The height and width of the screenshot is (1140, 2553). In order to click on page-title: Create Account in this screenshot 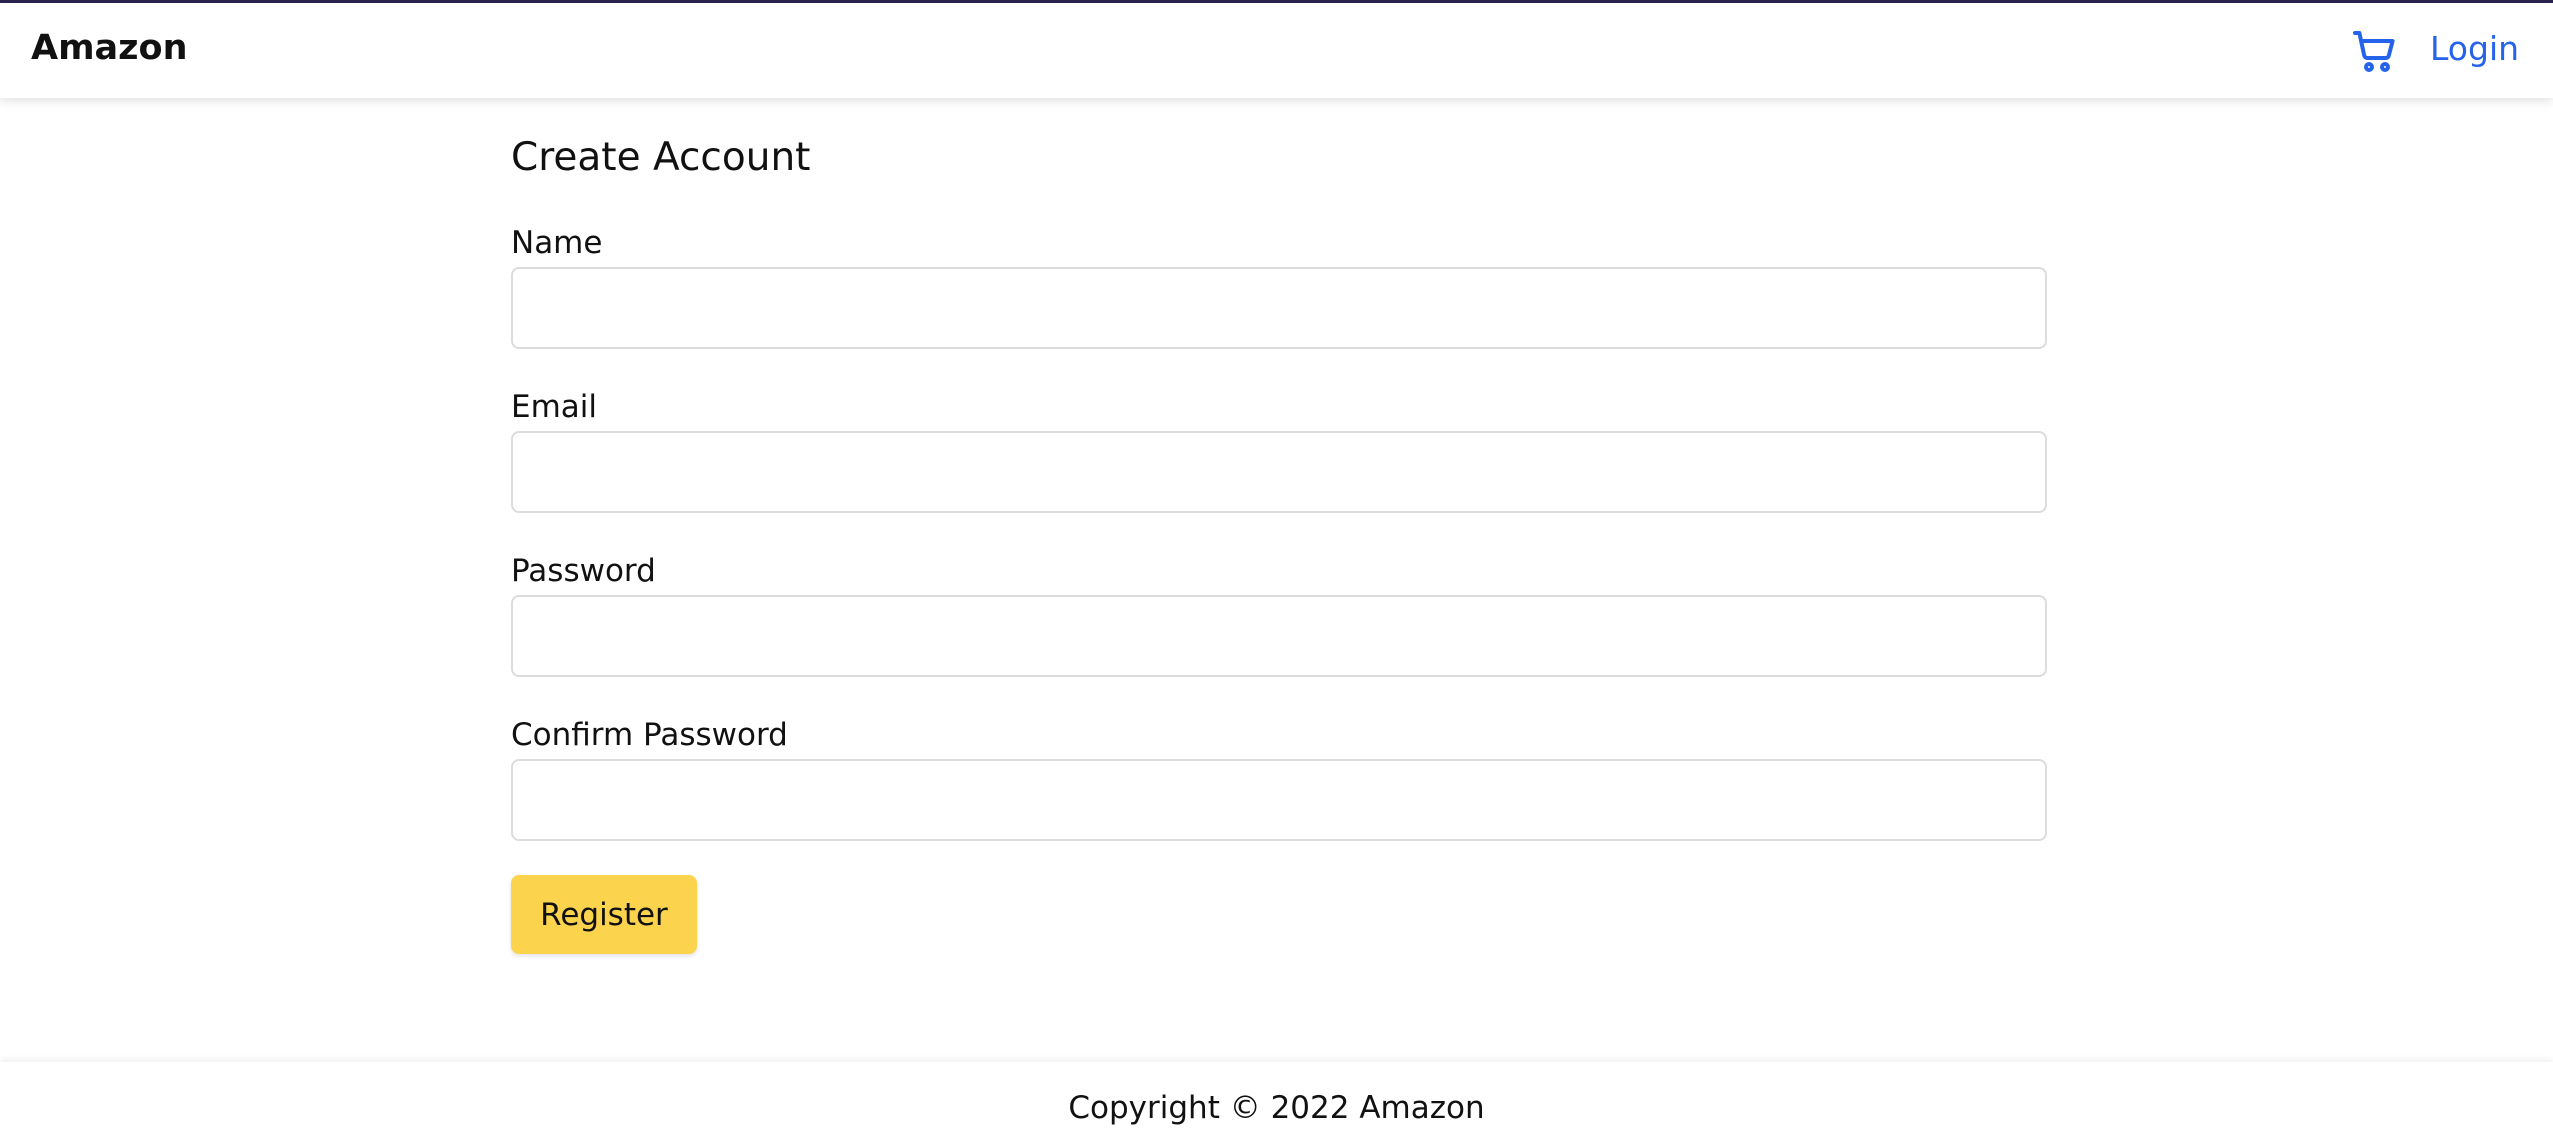, I will do `click(661, 157)`.